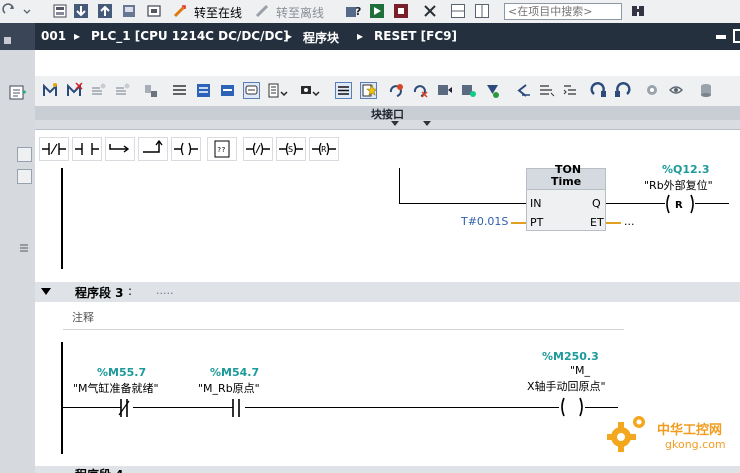 The width and height of the screenshot is (740, 473). What do you see at coordinates (598, 90) in the screenshot?
I see `call-environment-icon` at bounding box center [598, 90].